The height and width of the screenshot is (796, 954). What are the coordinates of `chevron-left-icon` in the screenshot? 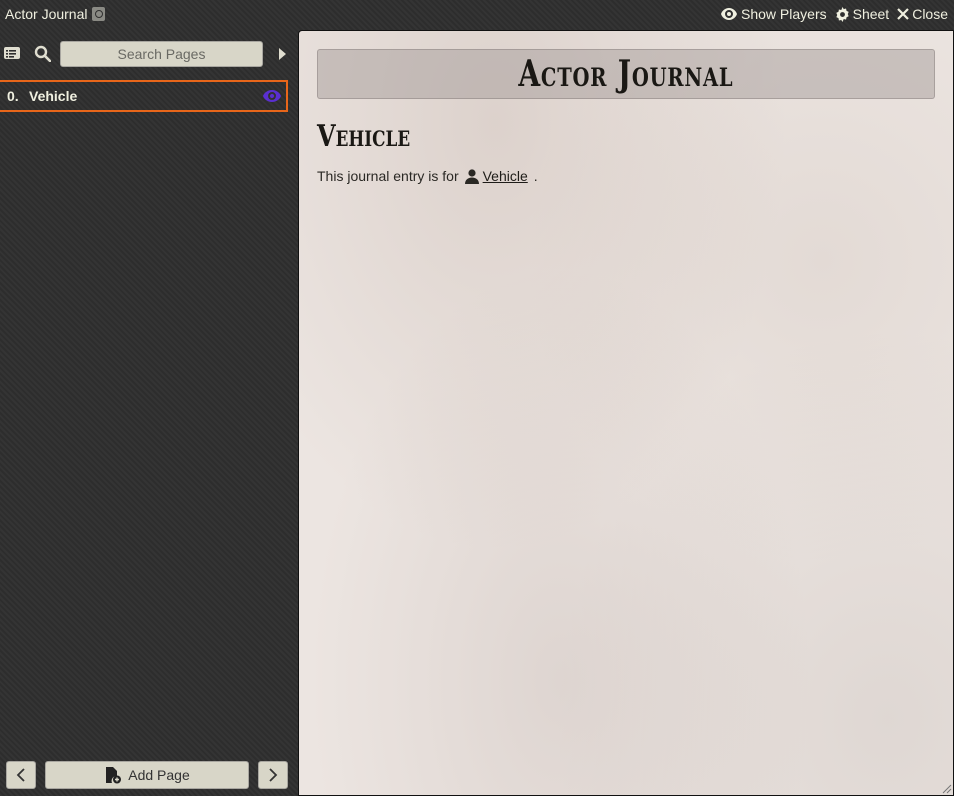 It's located at (20, 775).